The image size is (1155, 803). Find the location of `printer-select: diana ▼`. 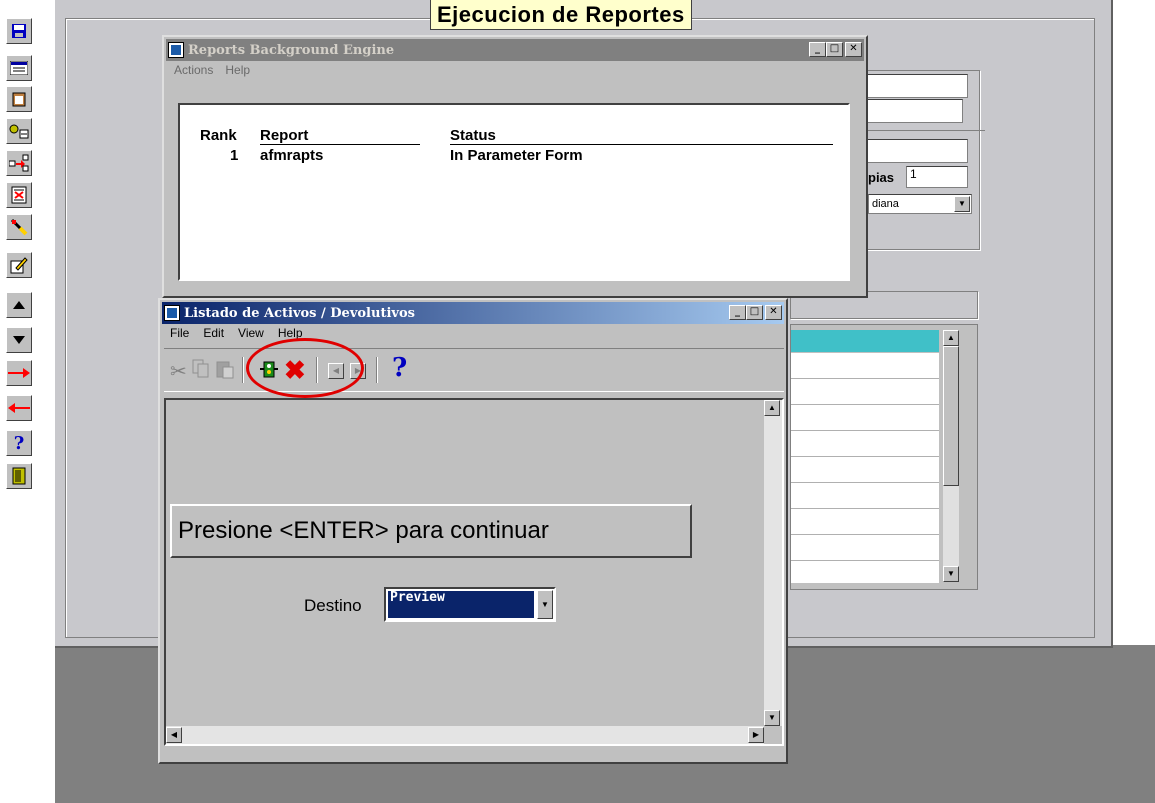

printer-select: diana ▼ is located at coordinates (920, 204).